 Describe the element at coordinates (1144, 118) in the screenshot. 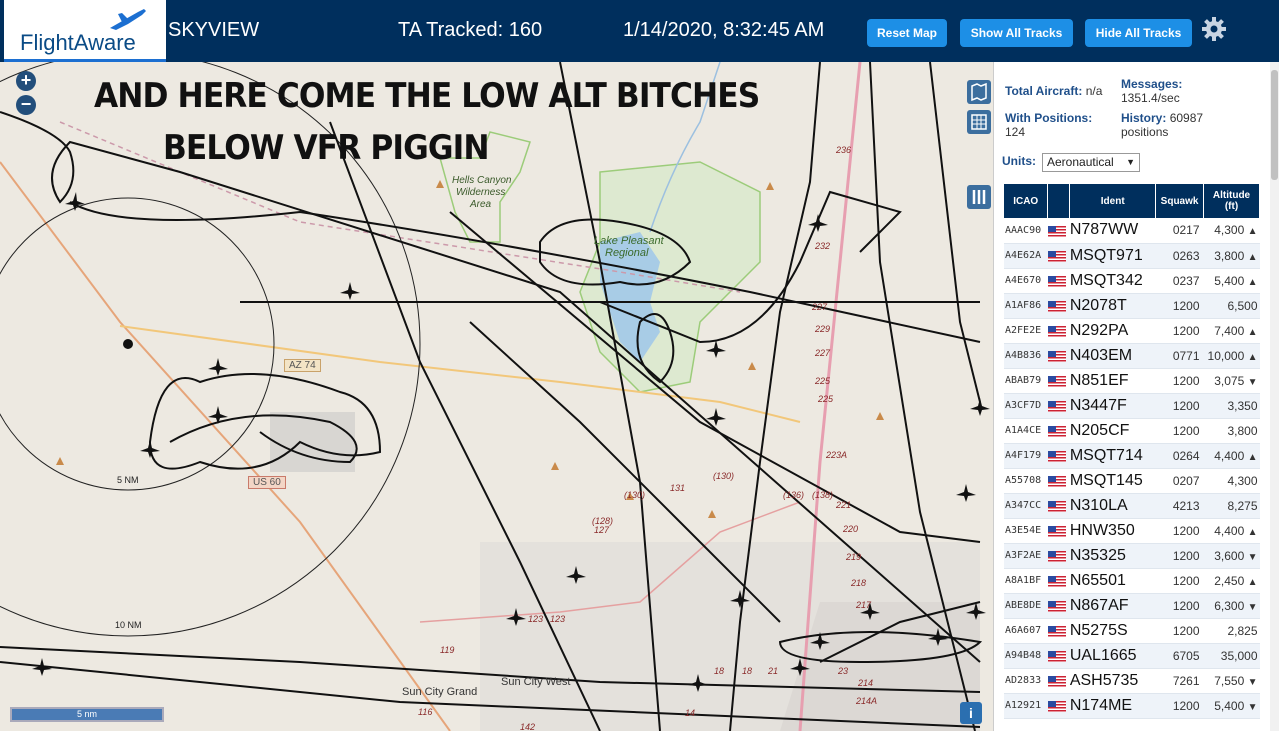

I see `history-label: History:` at that location.